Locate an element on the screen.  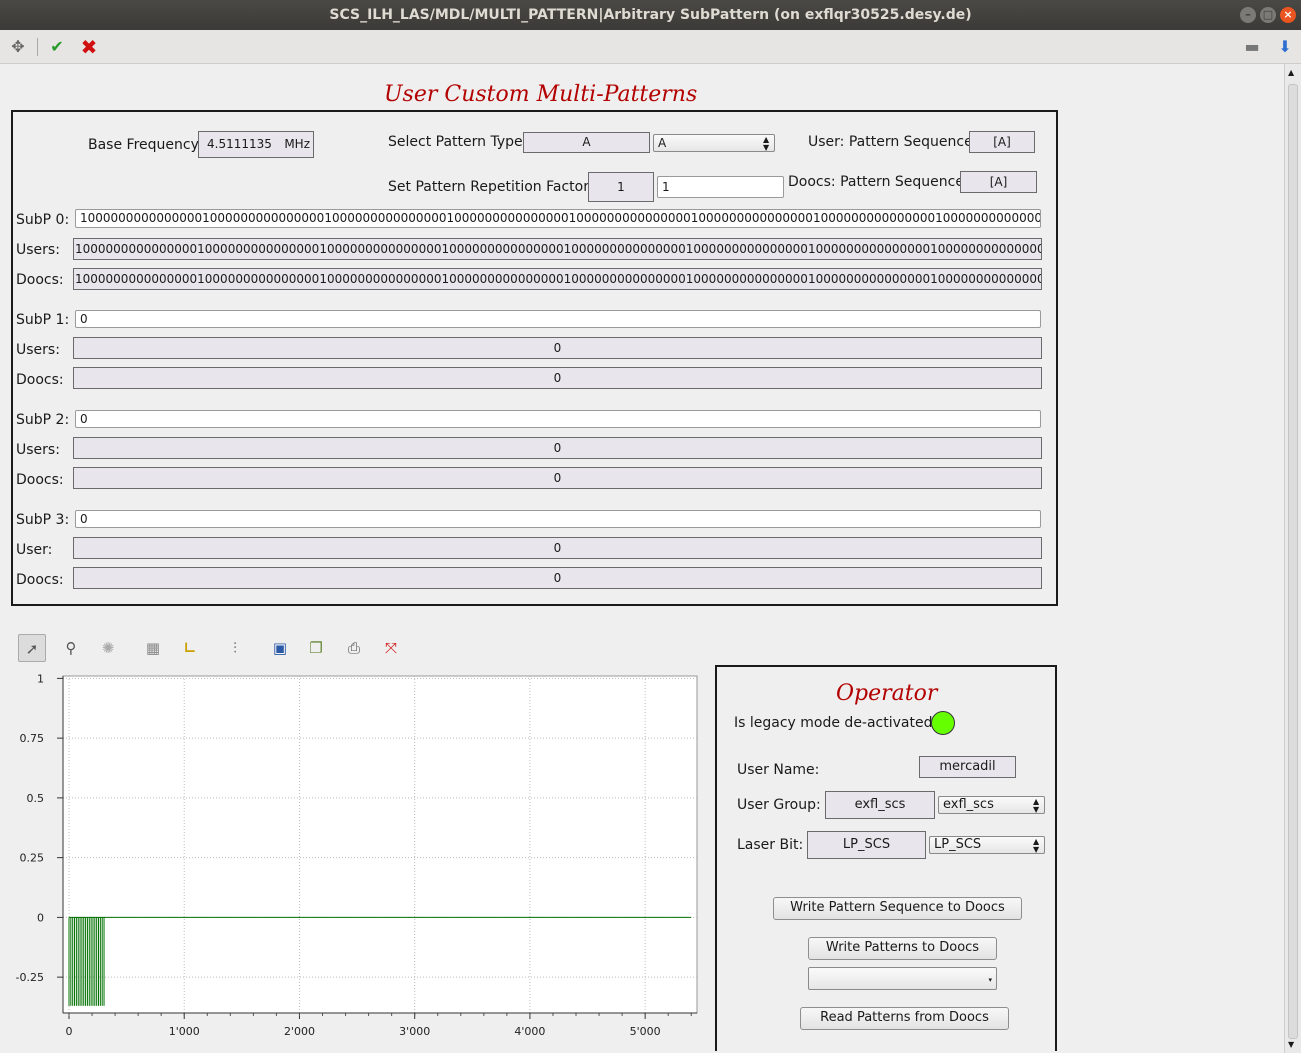
chevron-down-icon: ▾ is located at coordinates (990, 980).